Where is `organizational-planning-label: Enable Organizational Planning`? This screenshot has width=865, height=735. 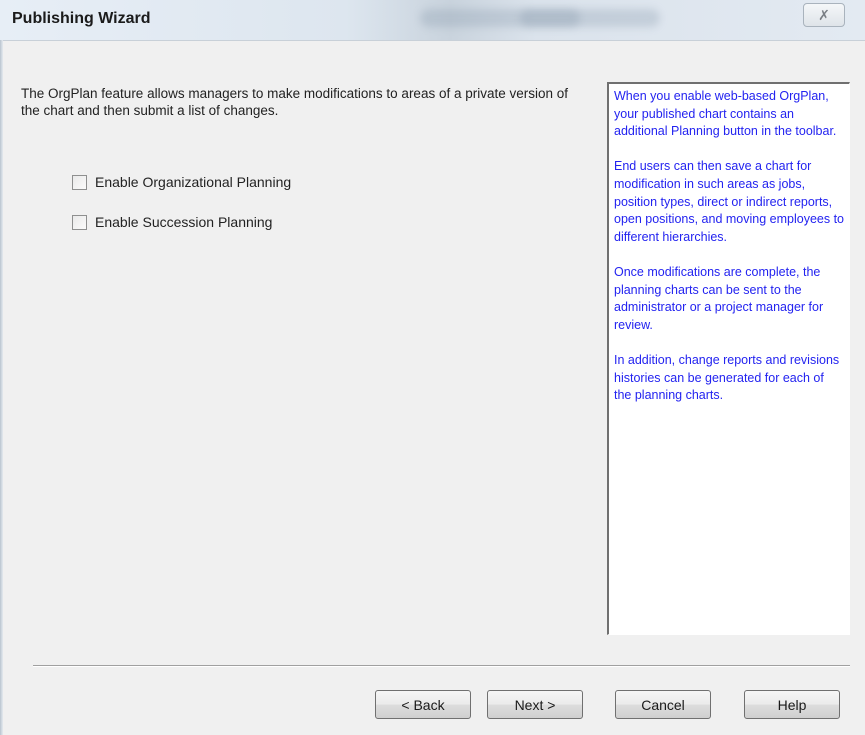 organizational-planning-label: Enable Organizational Planning is located at coordinates (193, 182).